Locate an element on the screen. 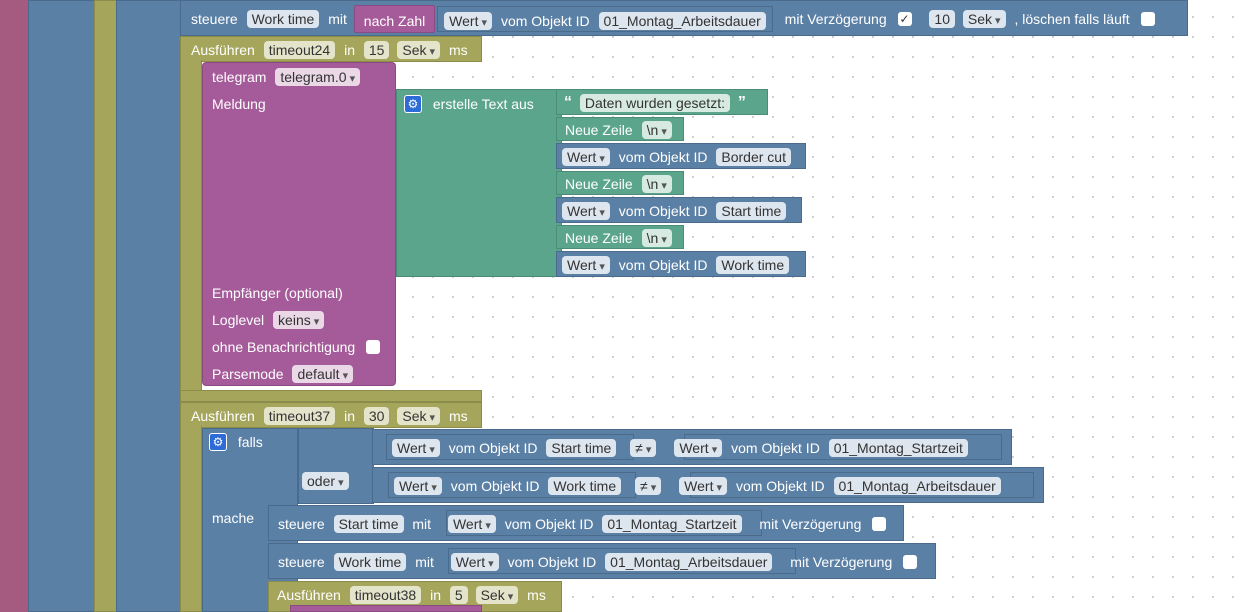 This screenshot has height=612, width=1240. oder-row: oder is located at coordinates (325, 480).